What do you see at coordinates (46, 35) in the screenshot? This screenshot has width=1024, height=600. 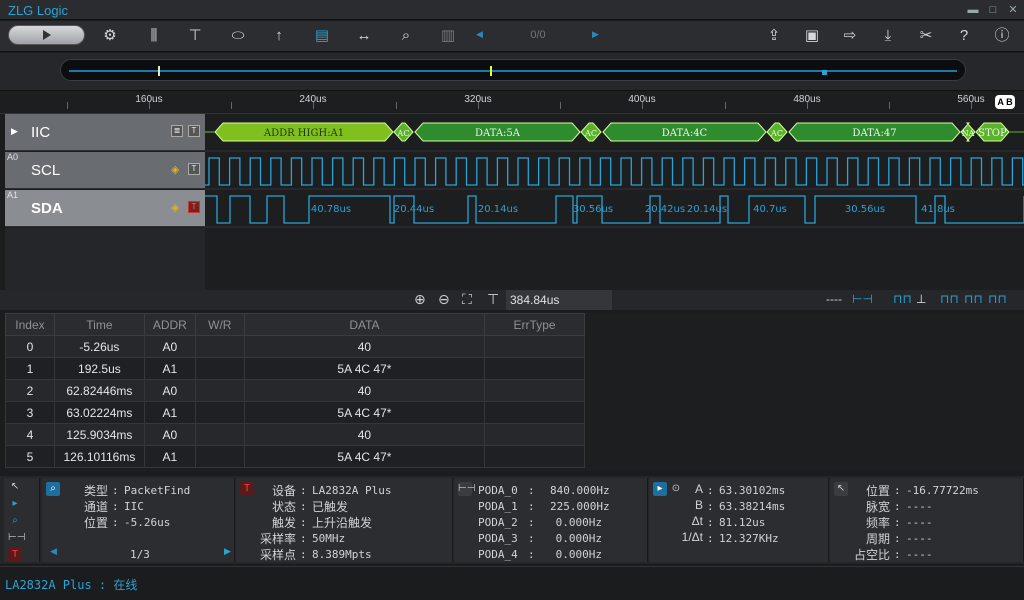 I see `run-button` at bounding box center [46, 35].